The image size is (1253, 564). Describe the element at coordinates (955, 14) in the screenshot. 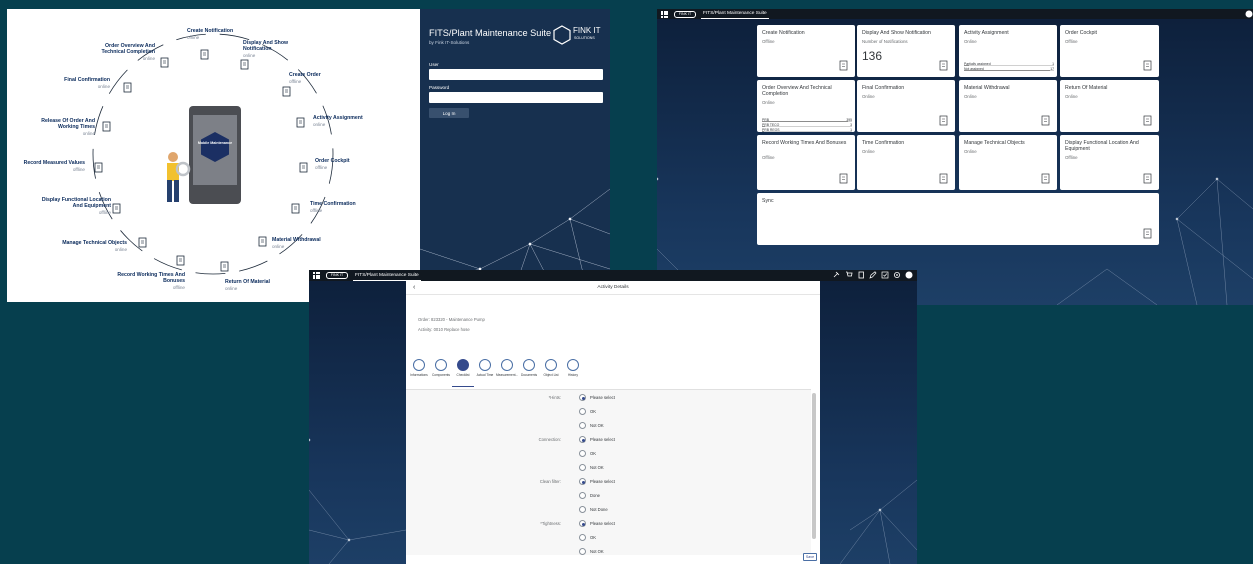

I see `shell-bar: FINK IT FITS/Plant Maintenance Suite` at that location.